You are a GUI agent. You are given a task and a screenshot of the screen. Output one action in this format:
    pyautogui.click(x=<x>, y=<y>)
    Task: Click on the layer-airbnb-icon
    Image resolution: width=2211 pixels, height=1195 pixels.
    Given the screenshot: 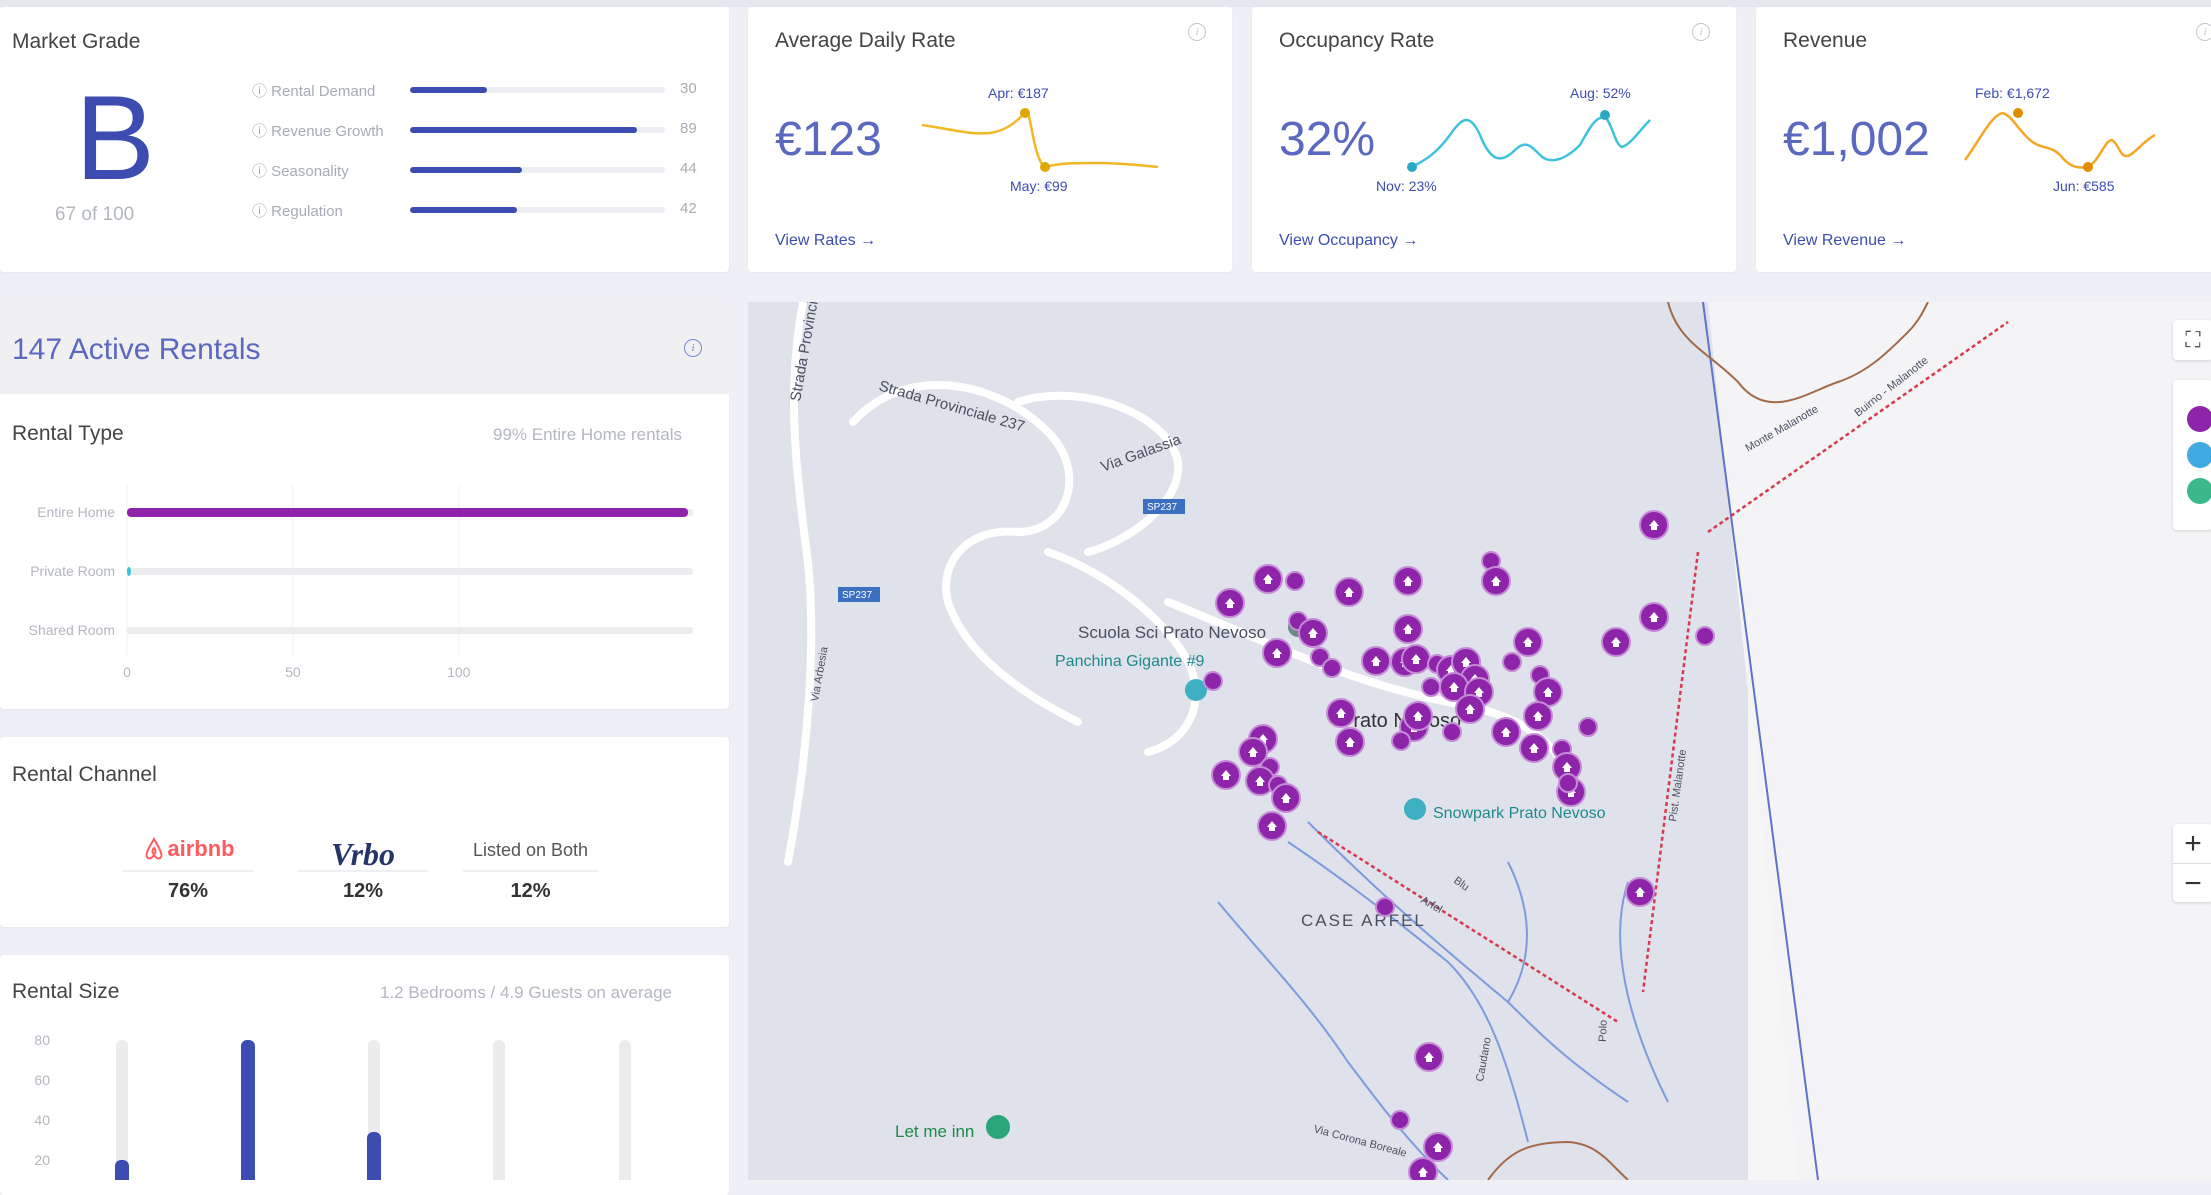 What is the action you would take?
    pyautogui.click(x=2199, y=419)
    